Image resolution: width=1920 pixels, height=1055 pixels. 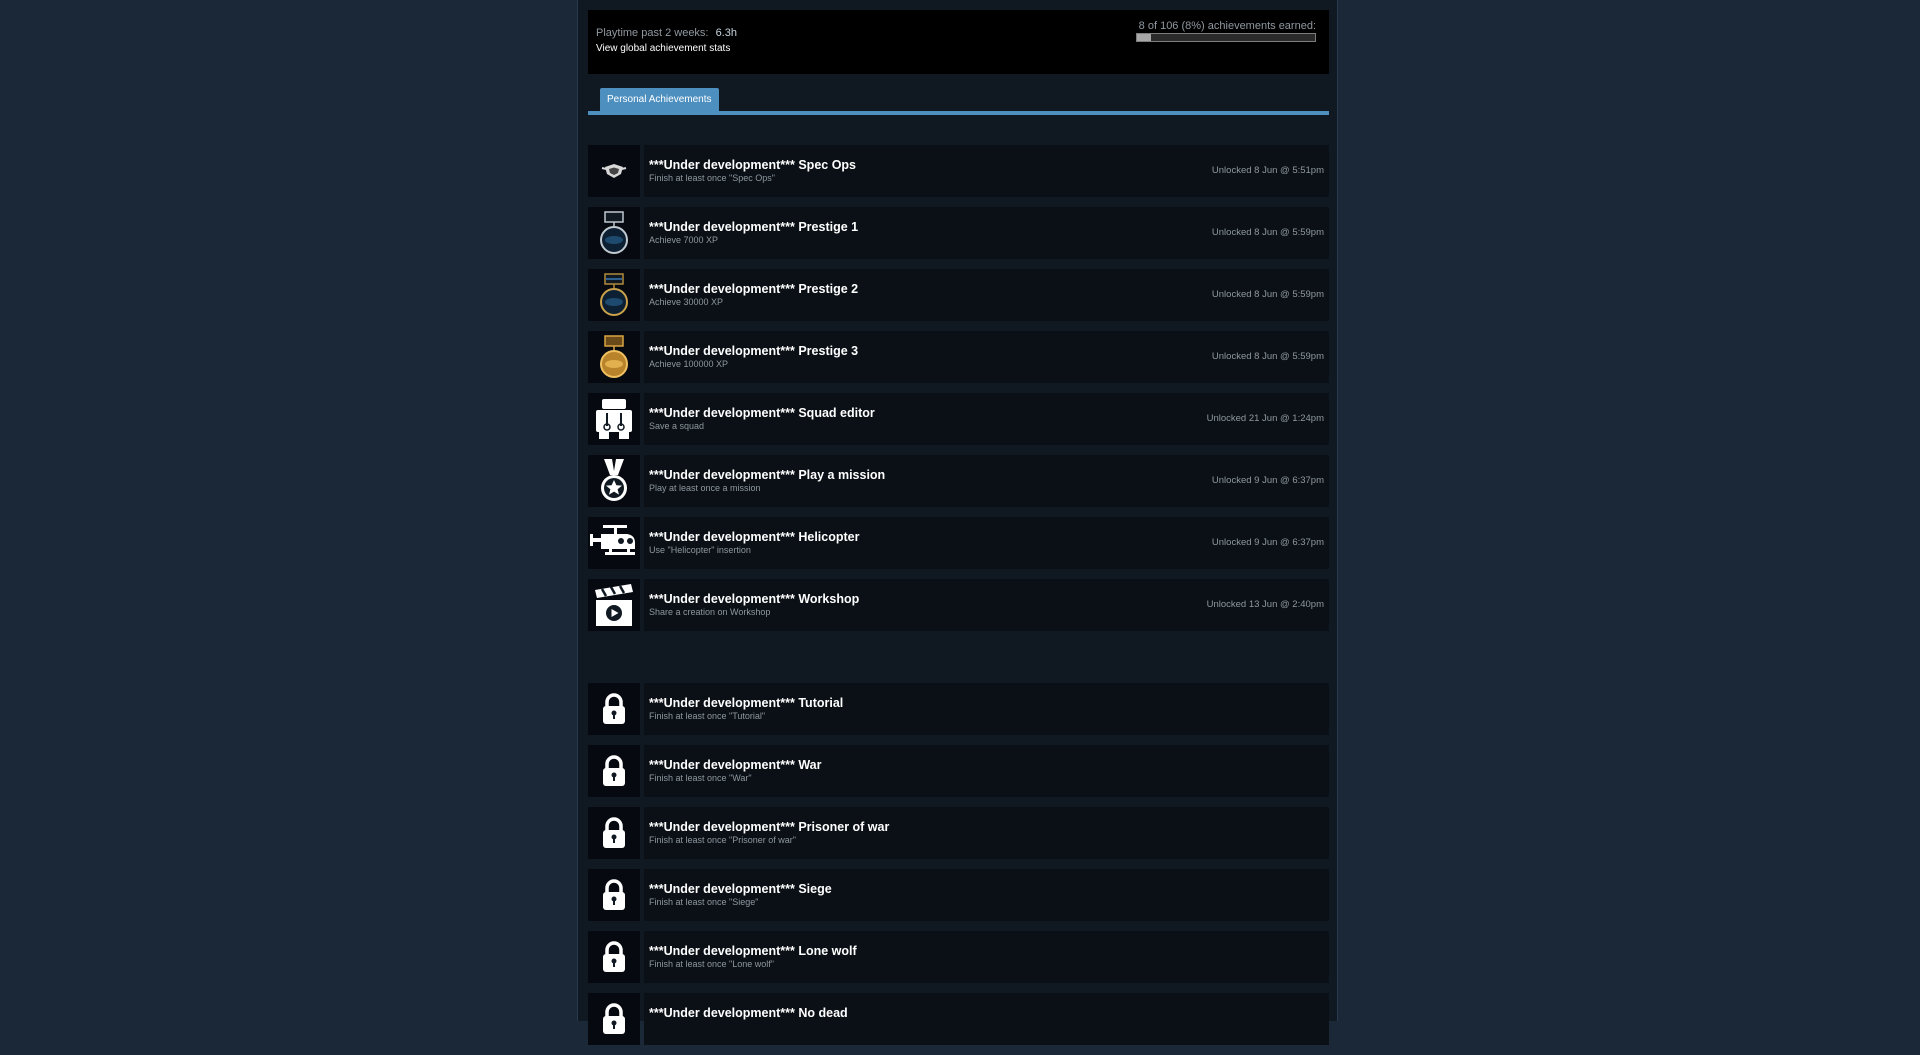 I want to click on achievement-row: ***Under development*** No dead, so click(x=958, y=1019).